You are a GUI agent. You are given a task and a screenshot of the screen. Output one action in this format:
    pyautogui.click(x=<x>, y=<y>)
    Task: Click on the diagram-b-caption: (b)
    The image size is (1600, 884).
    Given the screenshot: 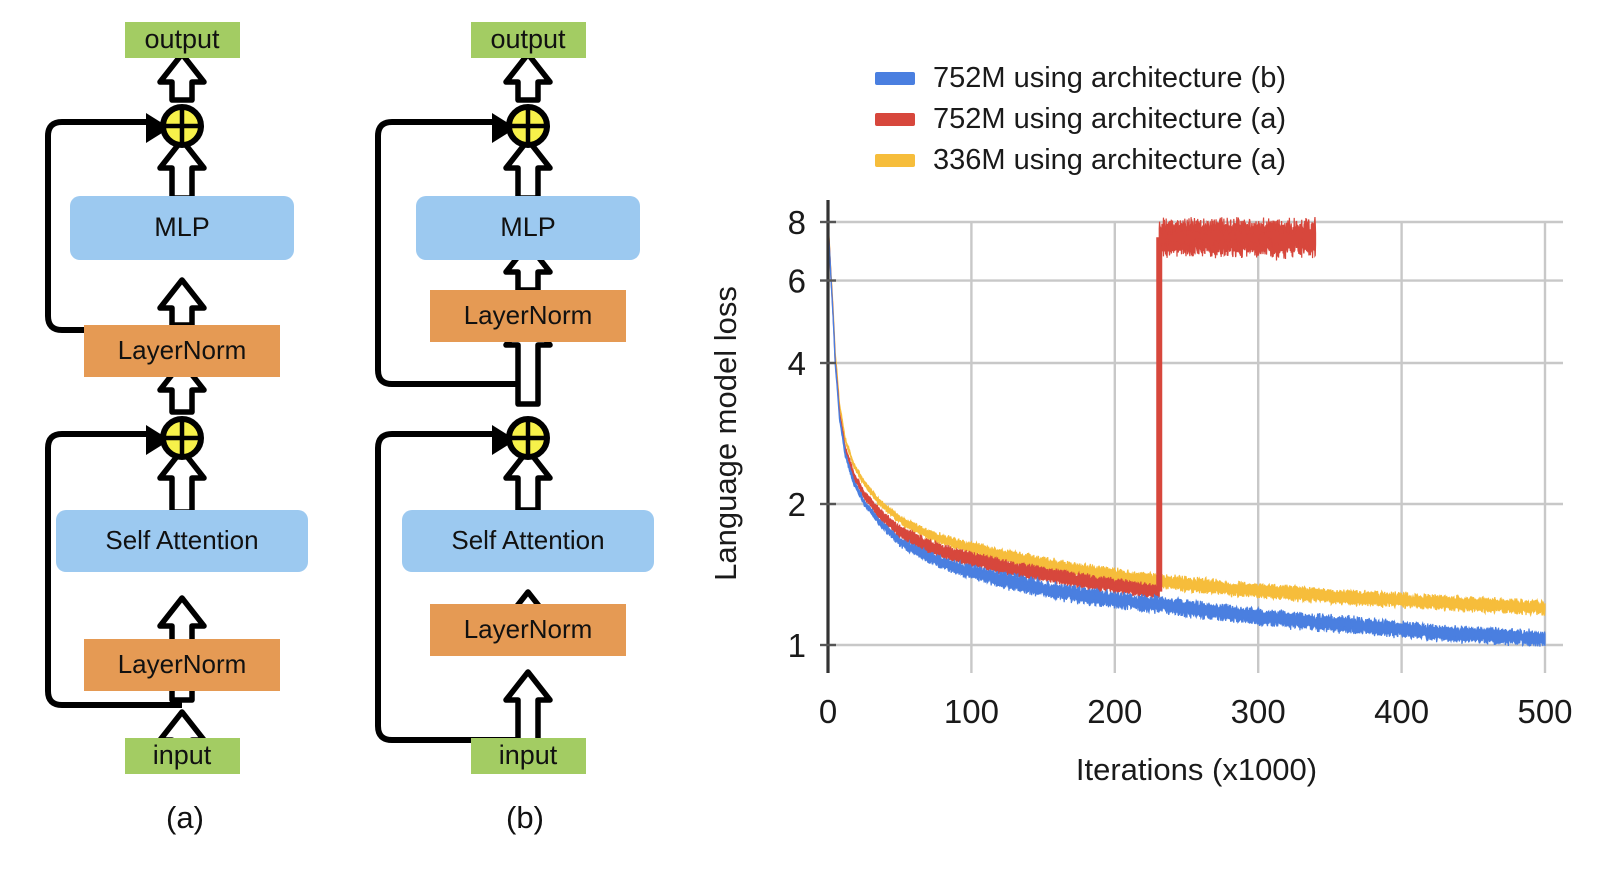 What is the action you would take?
    pyautogui.click(x=525, y=817)
    